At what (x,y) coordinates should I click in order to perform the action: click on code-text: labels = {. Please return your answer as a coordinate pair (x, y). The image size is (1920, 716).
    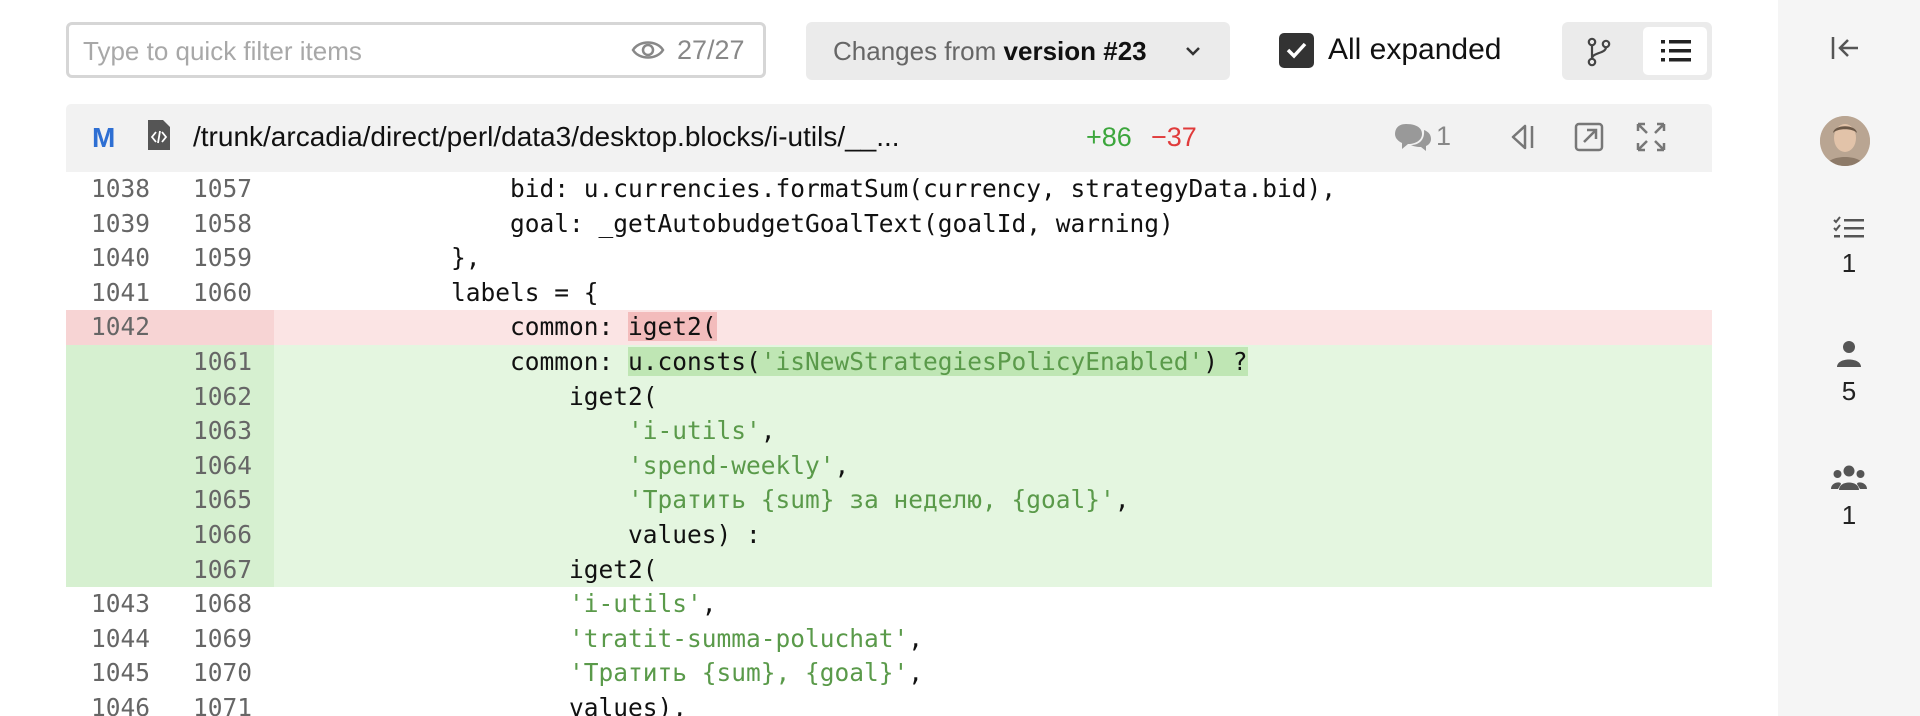
    Looking at the image, I should click on (436, 293).